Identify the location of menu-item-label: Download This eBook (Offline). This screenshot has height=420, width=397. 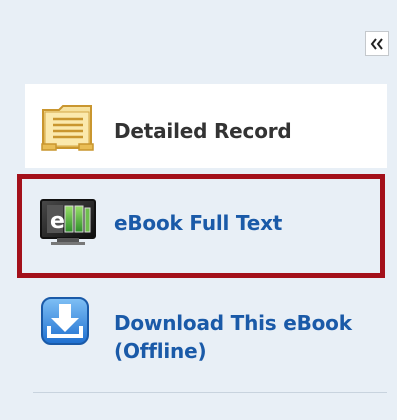
(249, 337).